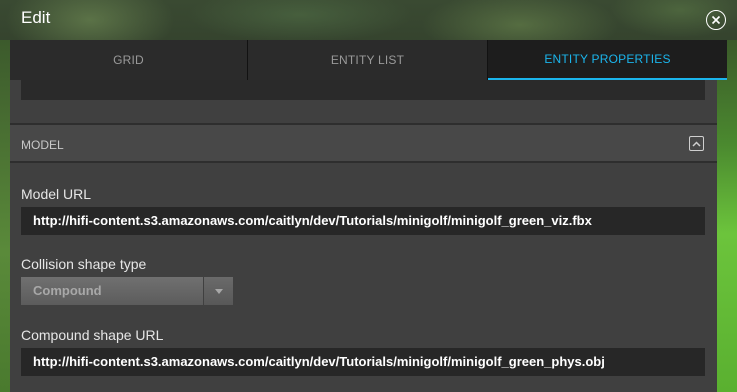 Image resolution: width=737 pixels, height=392 pixels. What do you see at coordinates (84, 264) in the screenshot?
I see `collision-shape-label: Collision shape type` at bounding box center [84, 264].